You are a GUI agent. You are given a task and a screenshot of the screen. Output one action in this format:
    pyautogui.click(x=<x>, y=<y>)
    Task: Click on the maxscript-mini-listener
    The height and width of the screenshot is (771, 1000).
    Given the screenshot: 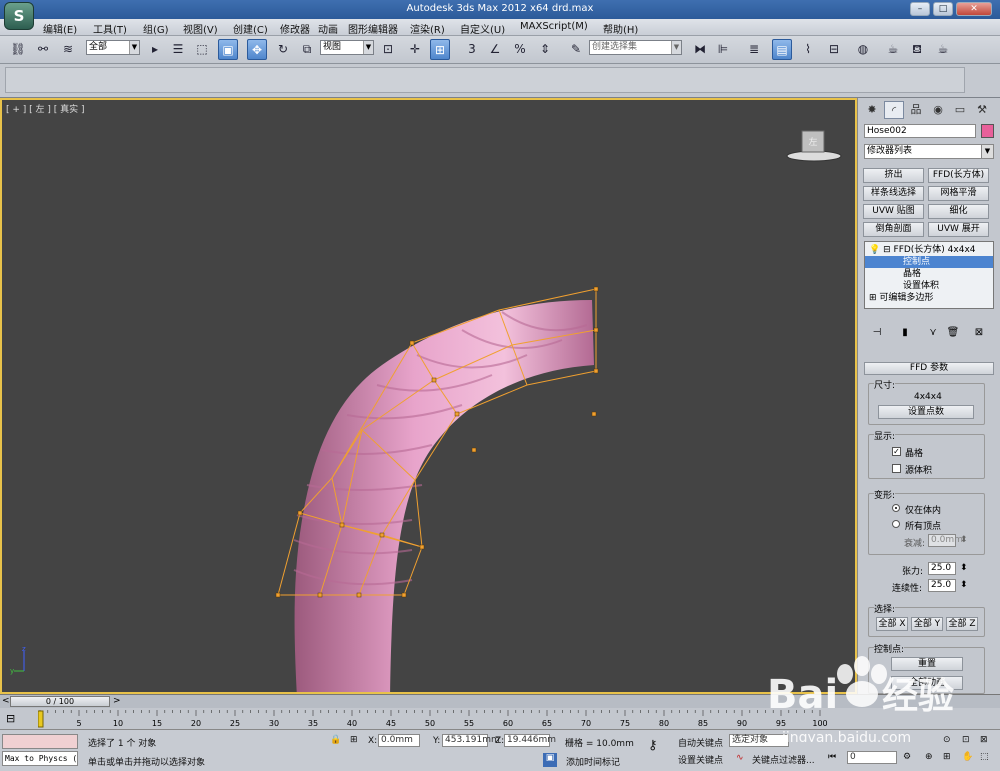 What is the action you would take?
    pyautogui.click(x=40, y=741)
    